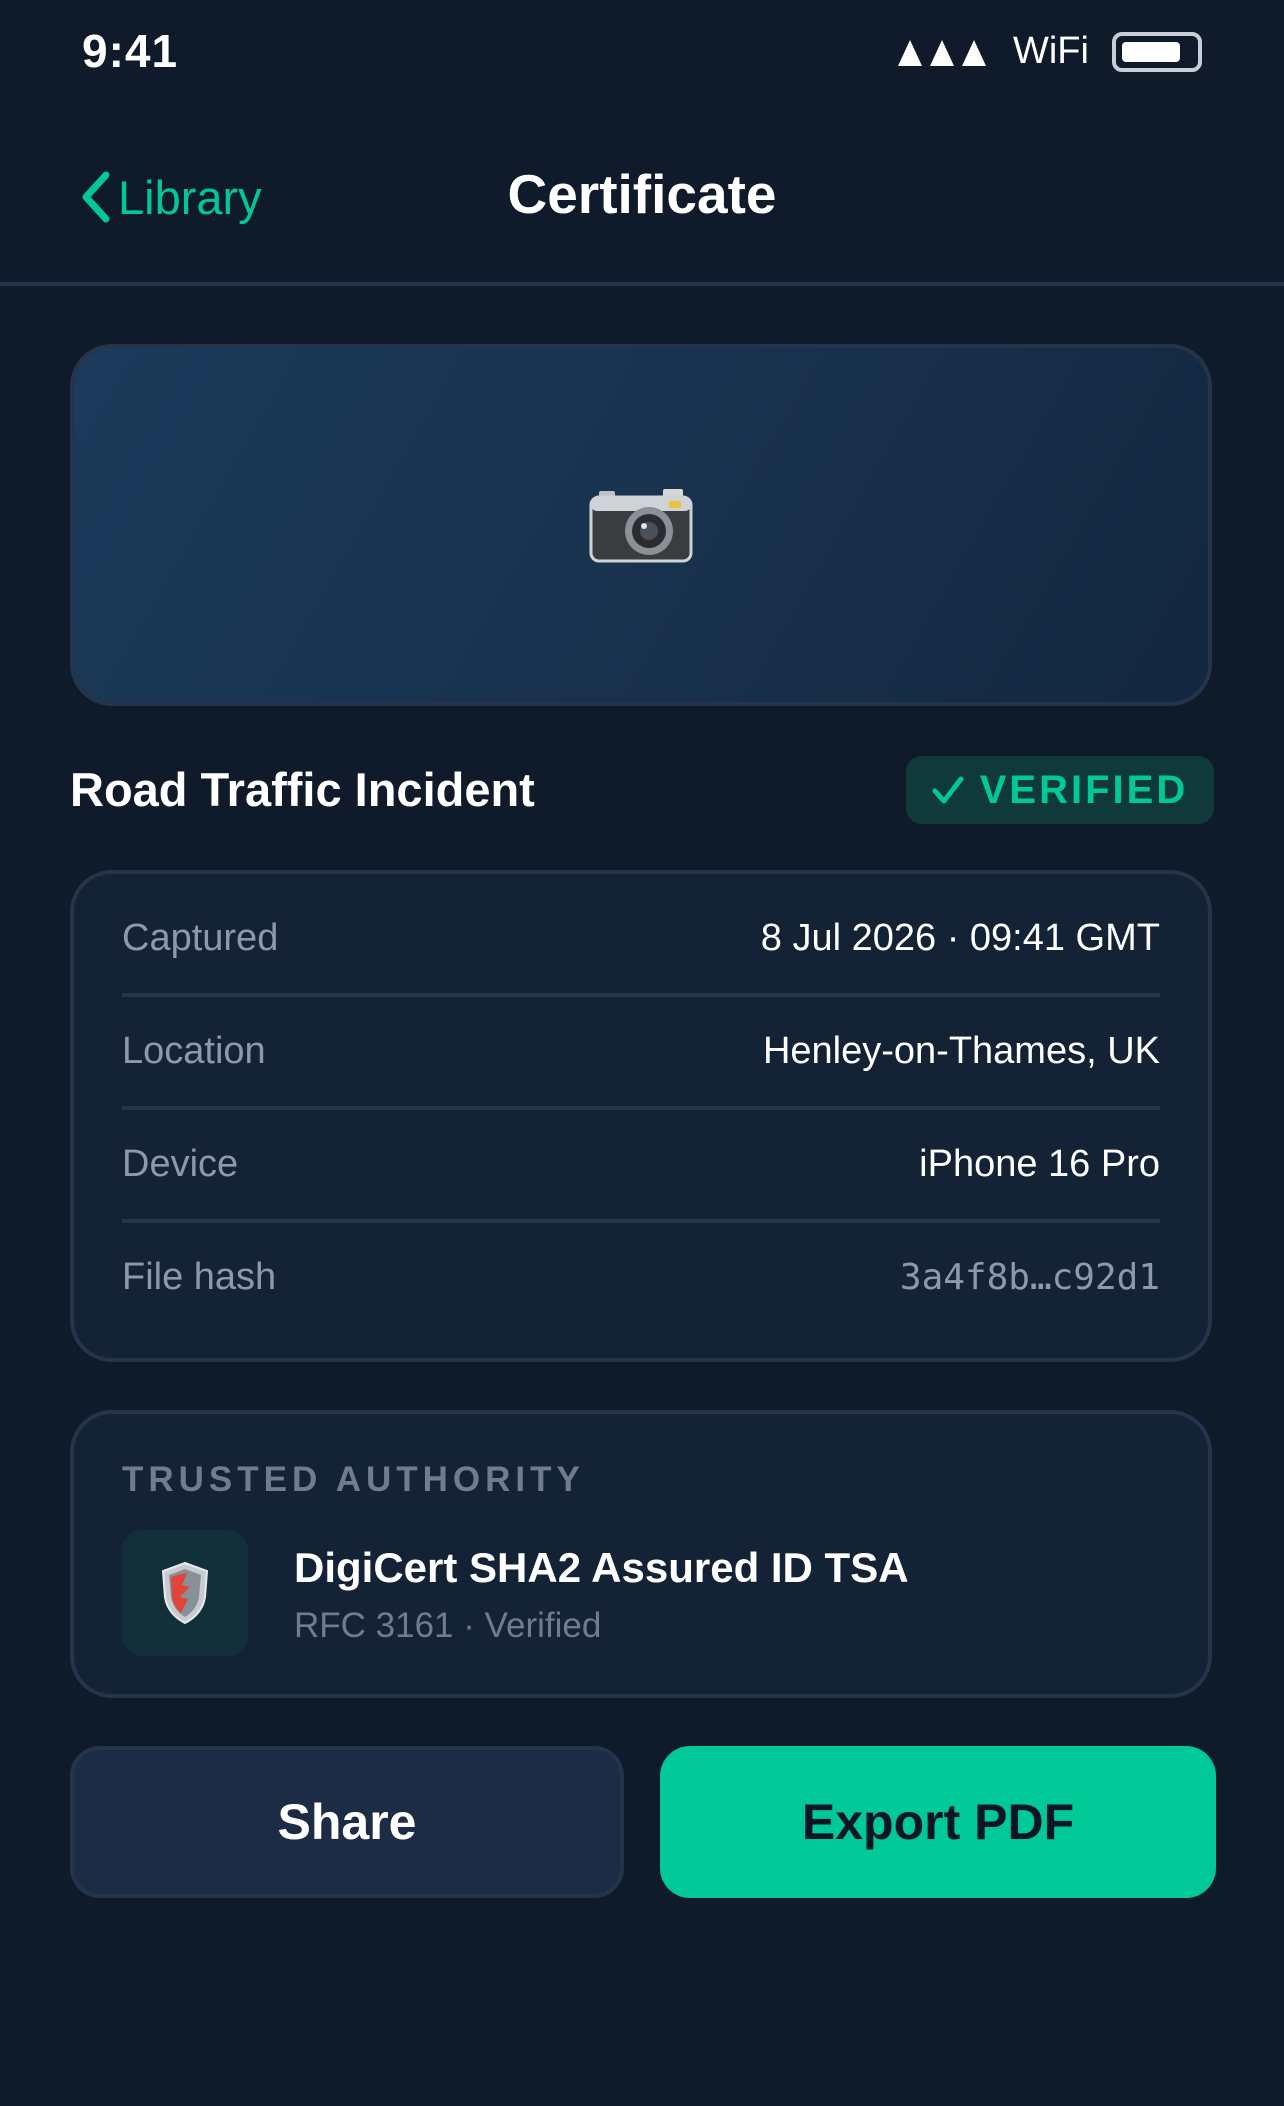 Image resolution: width=1284 pixels, height=2106 pixels. What do you see at coordinates (641, 1053) in the screenshot?
I see `detail-row-location: Location Henley-on-Thames, UK` at bounding box center [641, 1053].